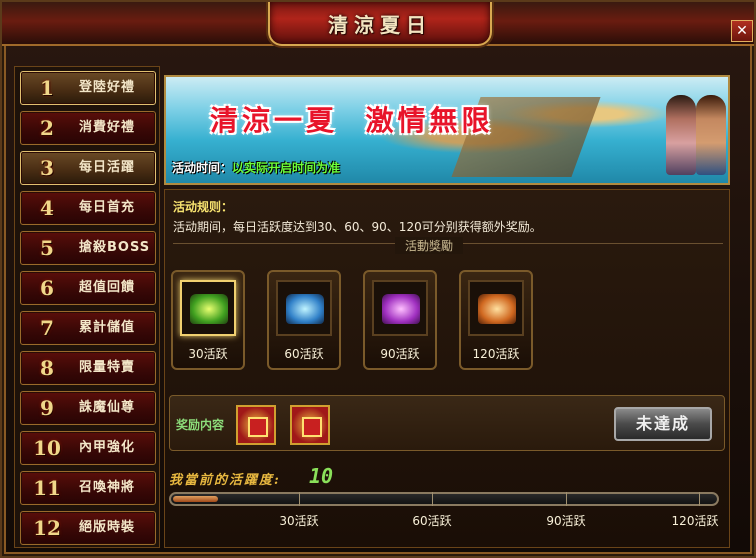 The image size is (756, 558). What do you see at coordinates (107, 447) in the screenshot?
I see `sidebar-item-label: 內甲強化` at bounding box center [107, 447].